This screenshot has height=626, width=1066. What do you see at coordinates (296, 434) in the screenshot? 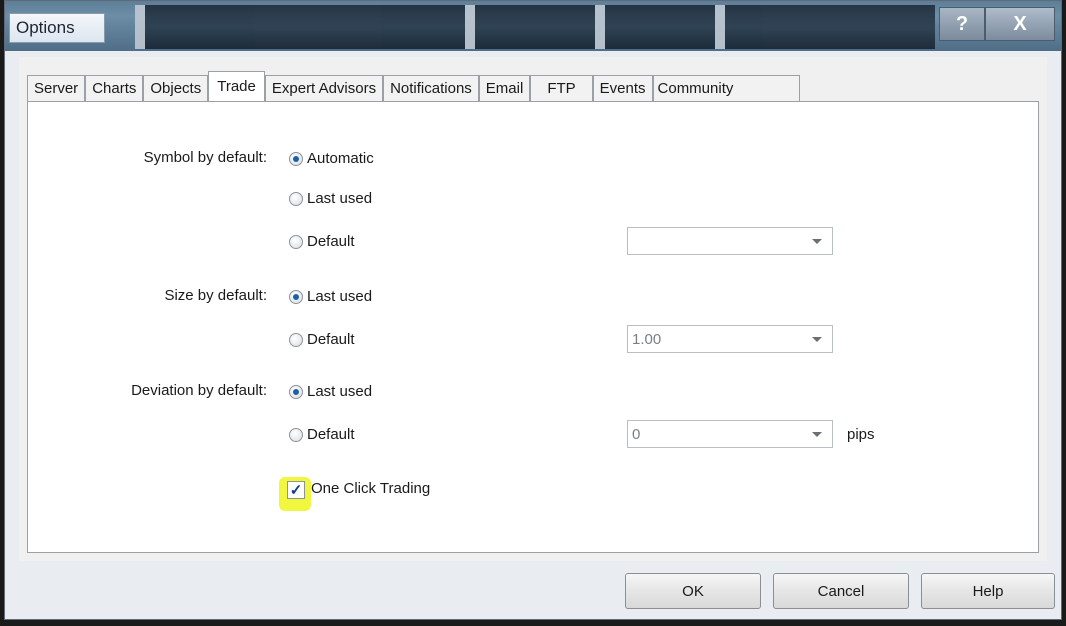
I see `deviation-default-radio` at bounding box center [296, 434].